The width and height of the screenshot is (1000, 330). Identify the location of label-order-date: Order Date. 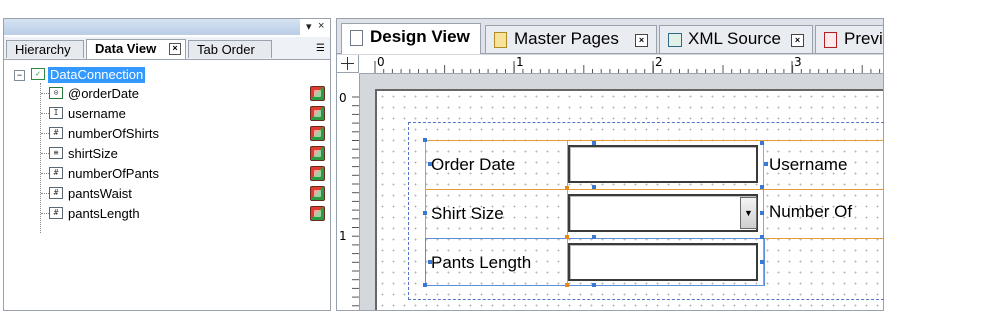
(473, 164).